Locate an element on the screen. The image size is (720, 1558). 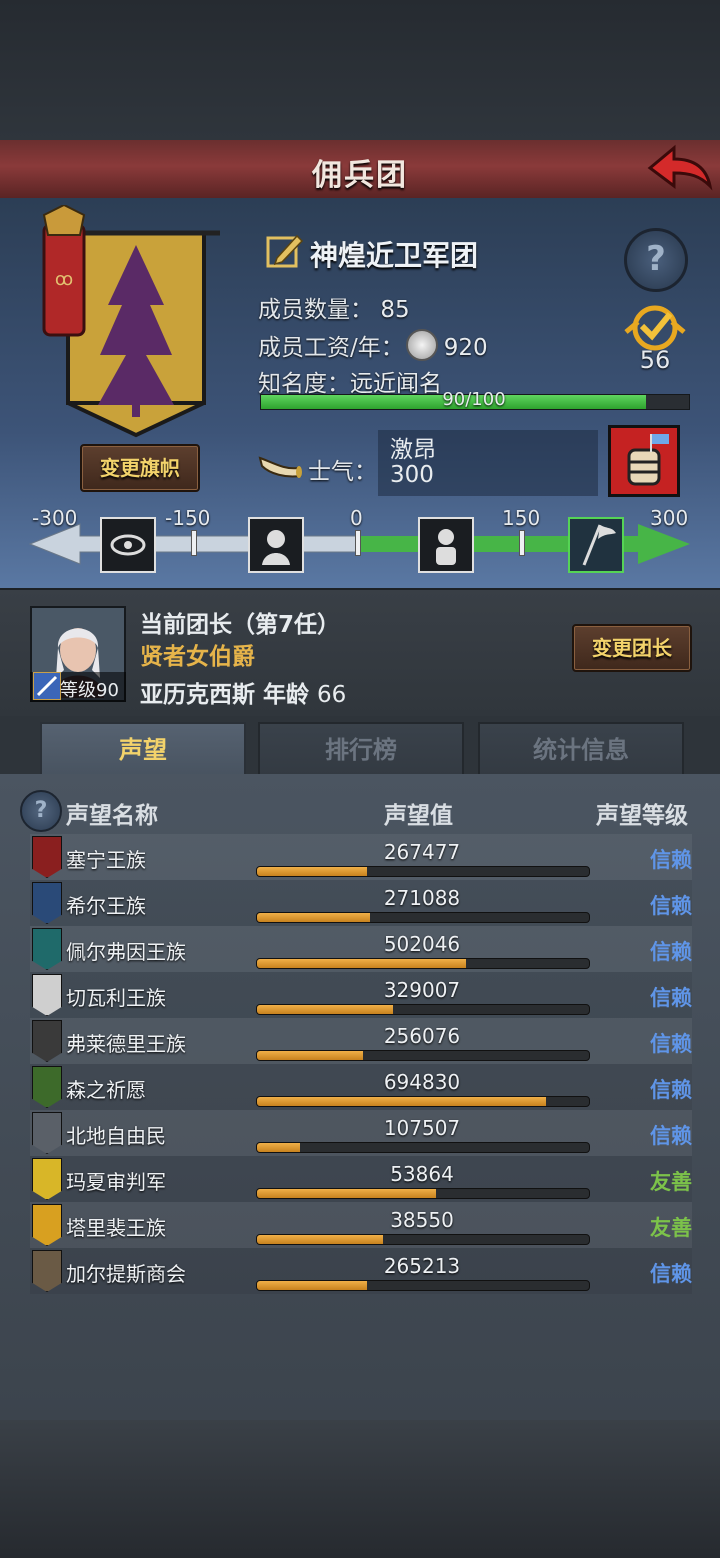
faction-name: 加尔提斯商会 is located at coordinates (126, 1274).